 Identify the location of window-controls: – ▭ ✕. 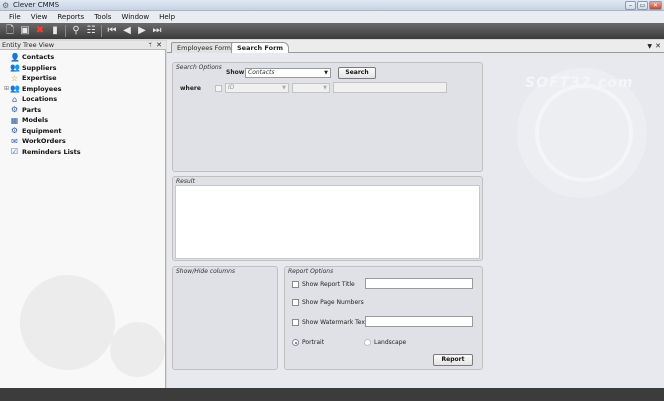
(643, 5).